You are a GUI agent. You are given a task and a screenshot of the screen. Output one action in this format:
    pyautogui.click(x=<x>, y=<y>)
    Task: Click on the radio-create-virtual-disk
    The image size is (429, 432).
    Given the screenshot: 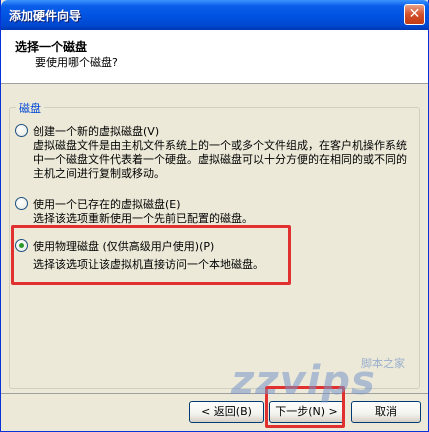 What is the action you would take?
    pyautogui.click(x=21, y=130)
    